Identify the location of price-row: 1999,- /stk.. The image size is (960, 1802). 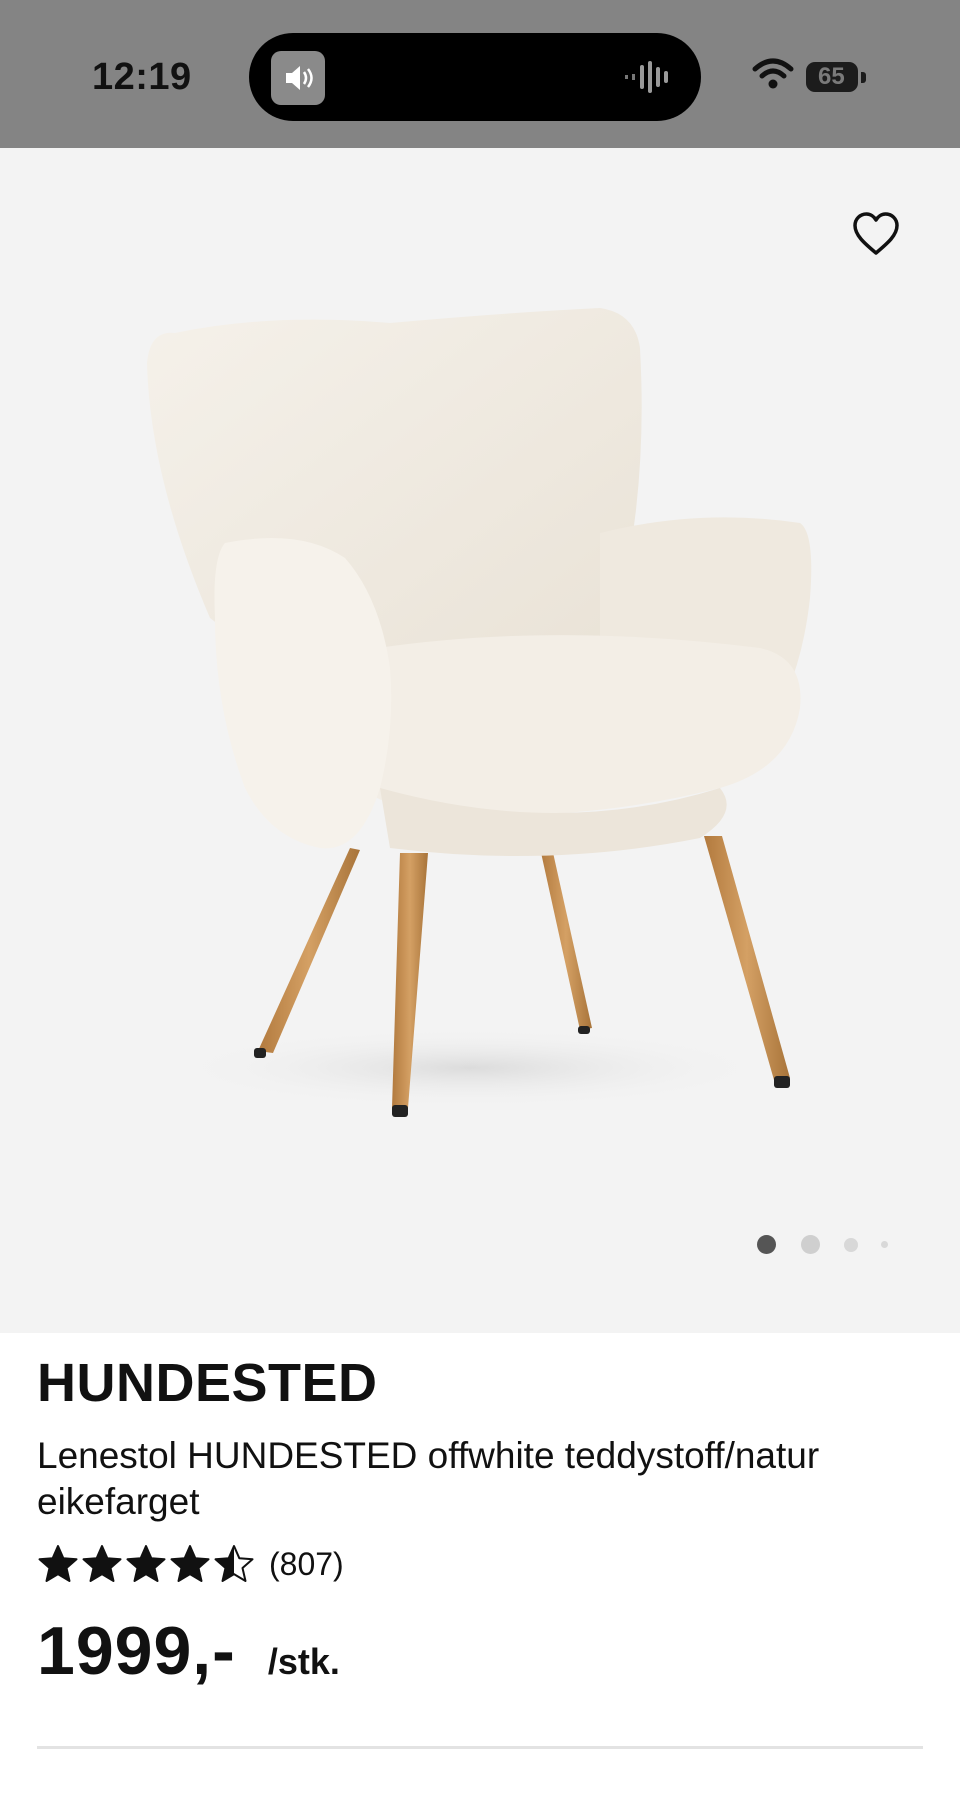
(188, 1651).